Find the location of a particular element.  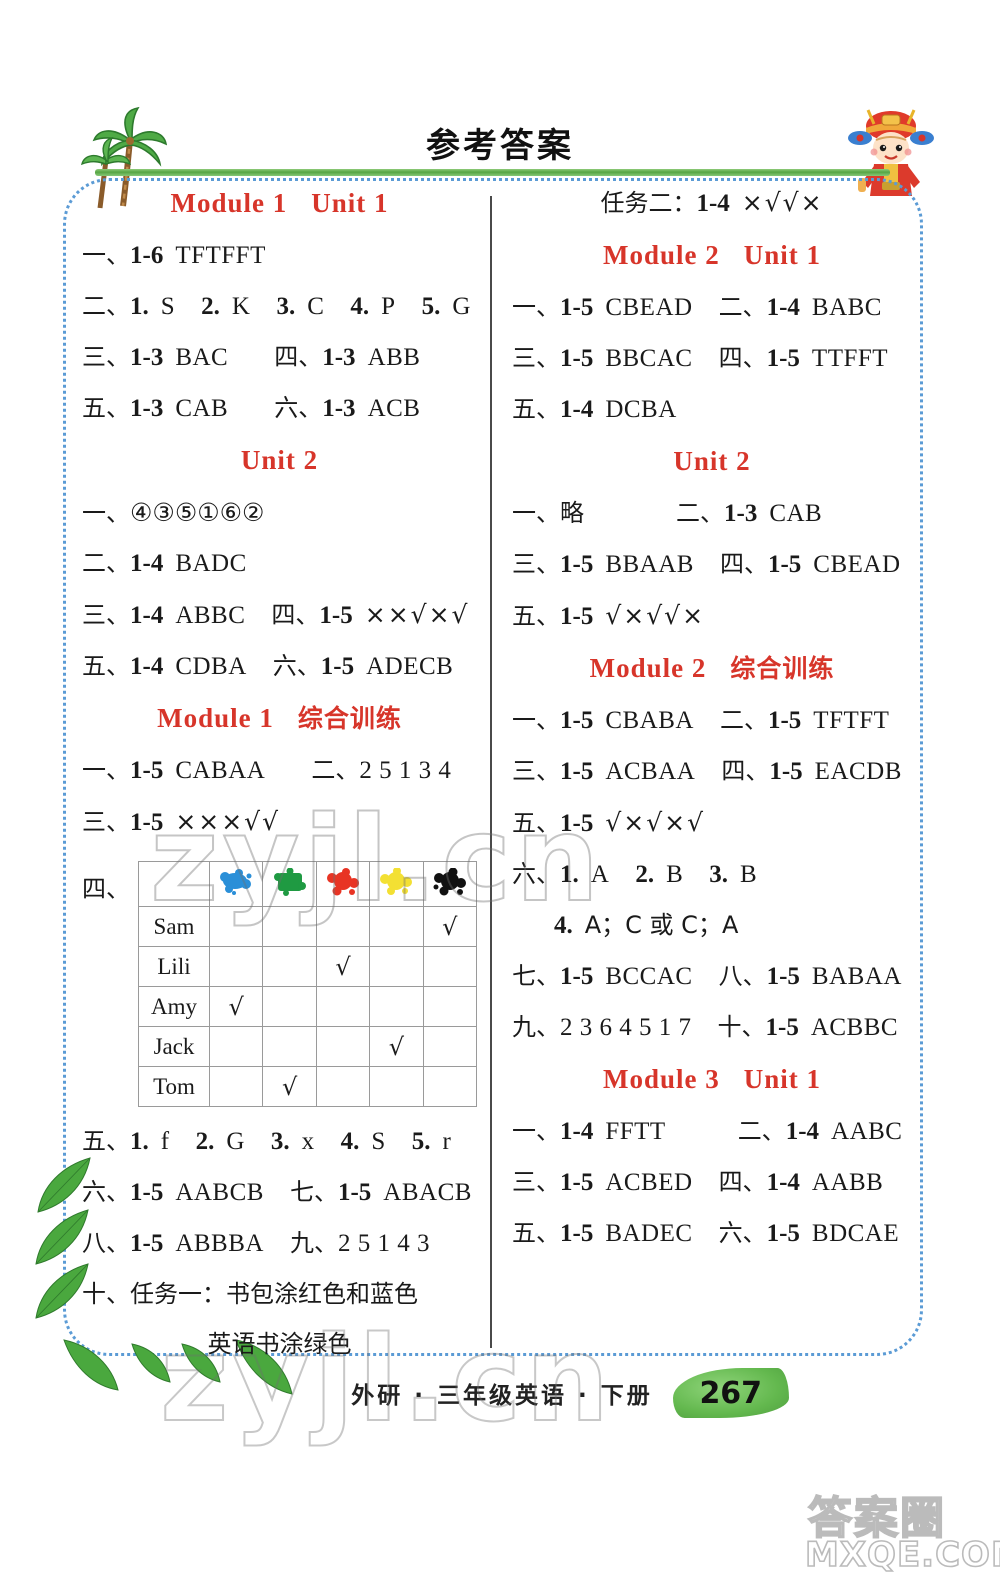

item-answer: CBEAD is located at coordinates (649, 307).